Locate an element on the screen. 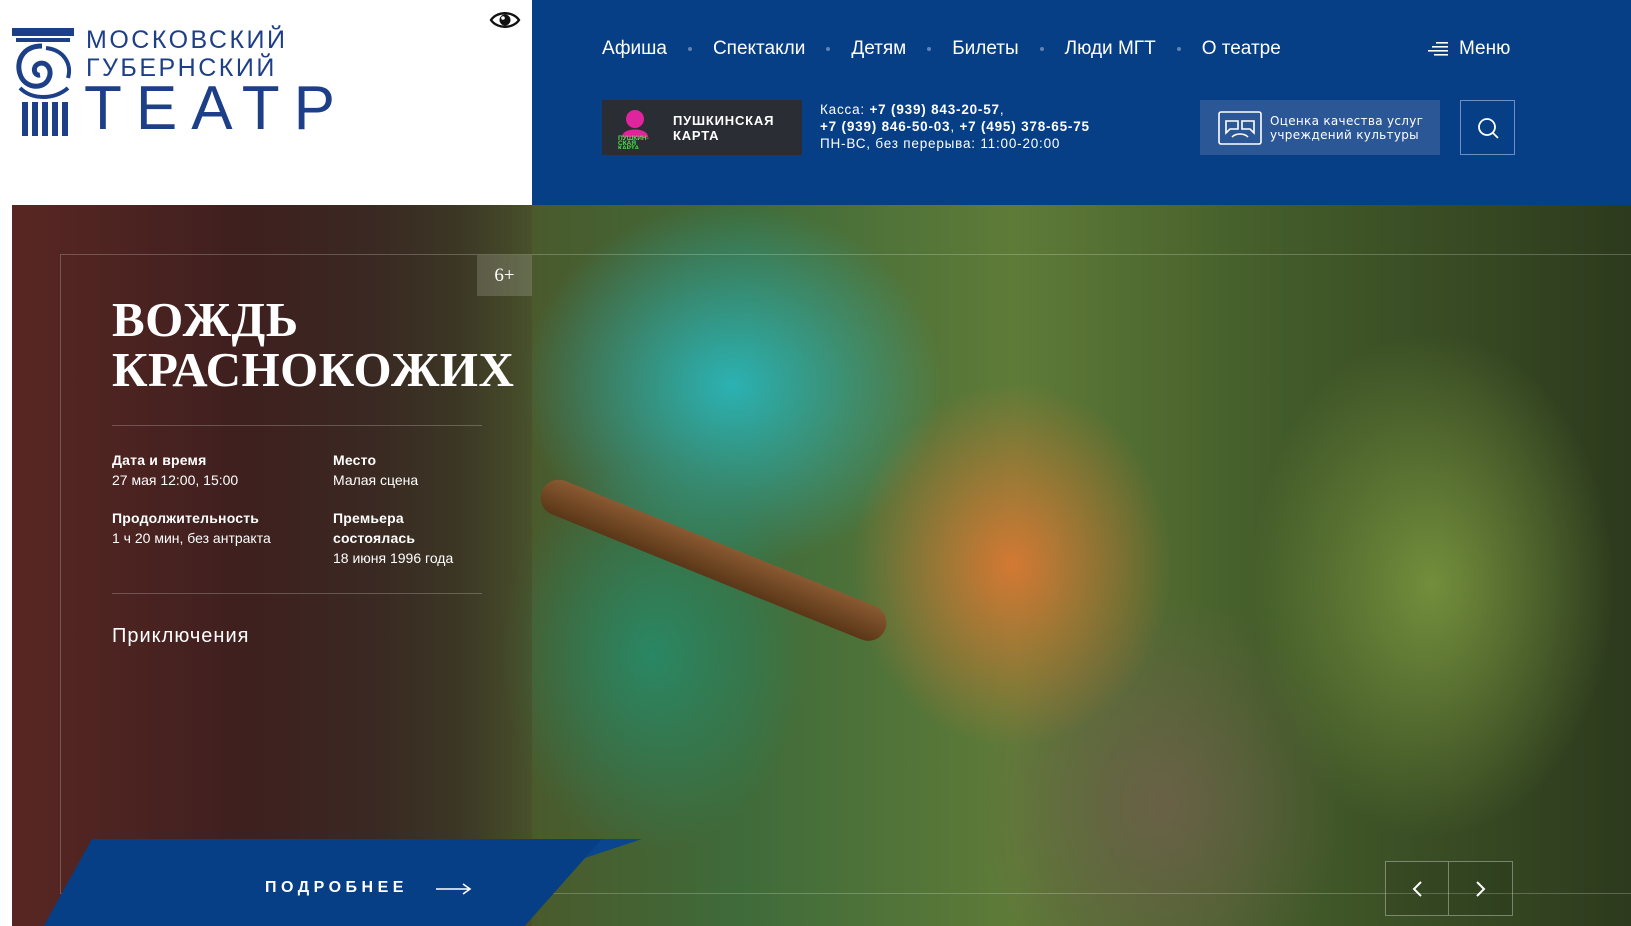 The image size is (1631, 926). slider-navigation is located at coordinates (1449, 888).